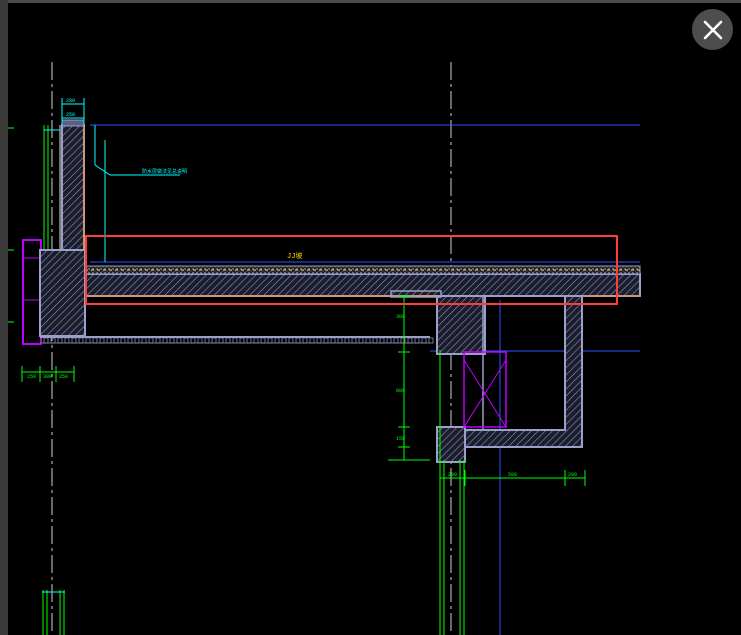  I want to click on roof-slab, so click(362, 285).